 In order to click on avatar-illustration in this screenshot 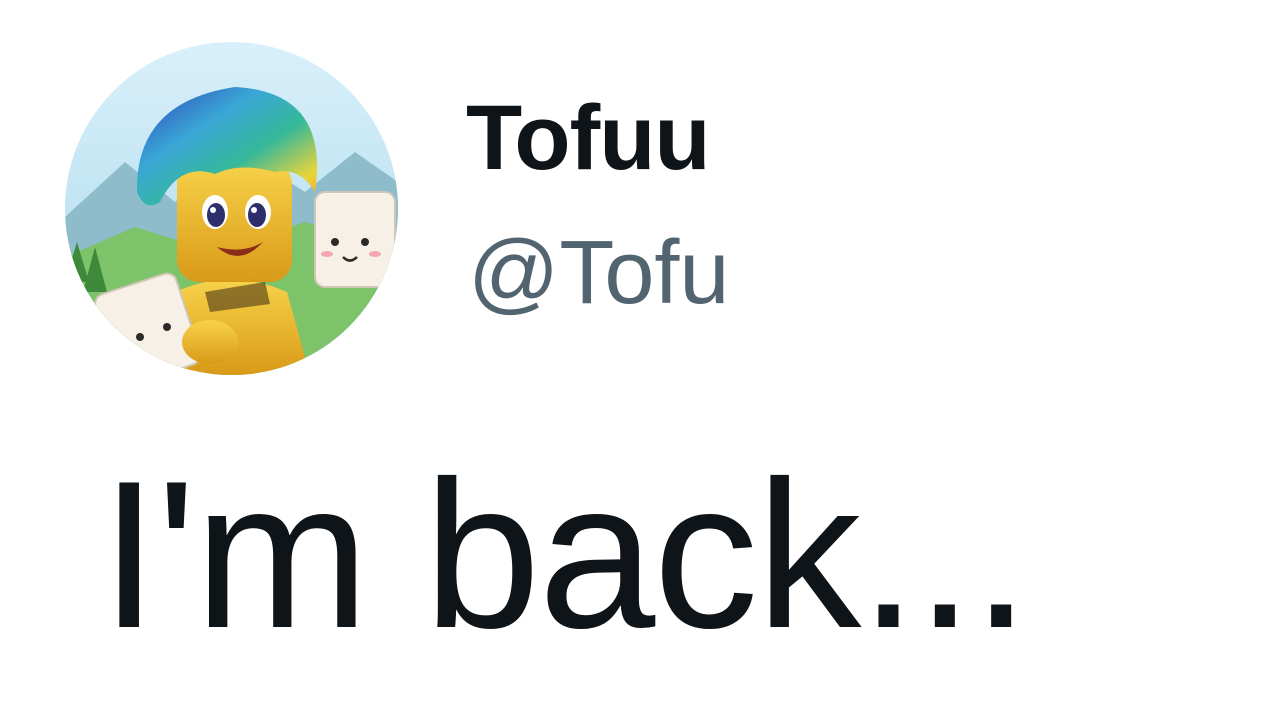, I will do `click(231, 208)`.